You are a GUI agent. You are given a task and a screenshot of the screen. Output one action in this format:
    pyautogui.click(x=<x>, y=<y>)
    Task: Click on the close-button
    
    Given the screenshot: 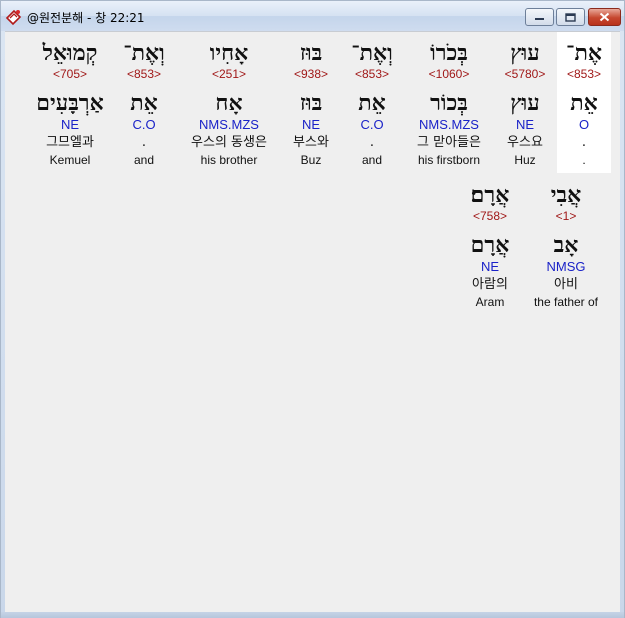 What is the action you would take?
    pyautogui.click(x=604, y=17)
    